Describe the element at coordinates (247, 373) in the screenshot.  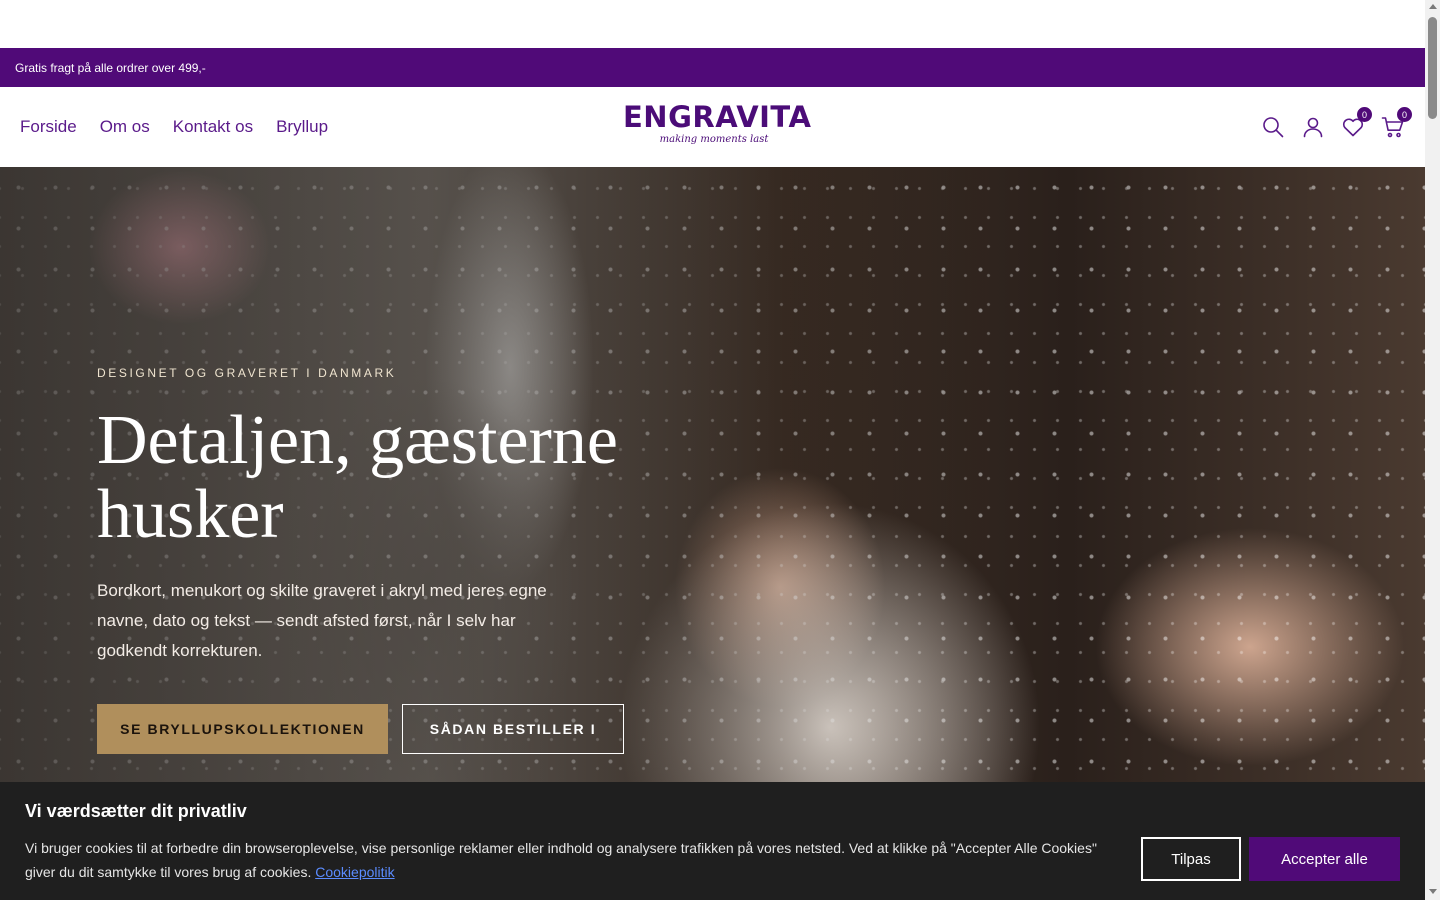
I see `hero-eyebrow: DESIGNET OG GRAVERET I DANMARK` at that location.